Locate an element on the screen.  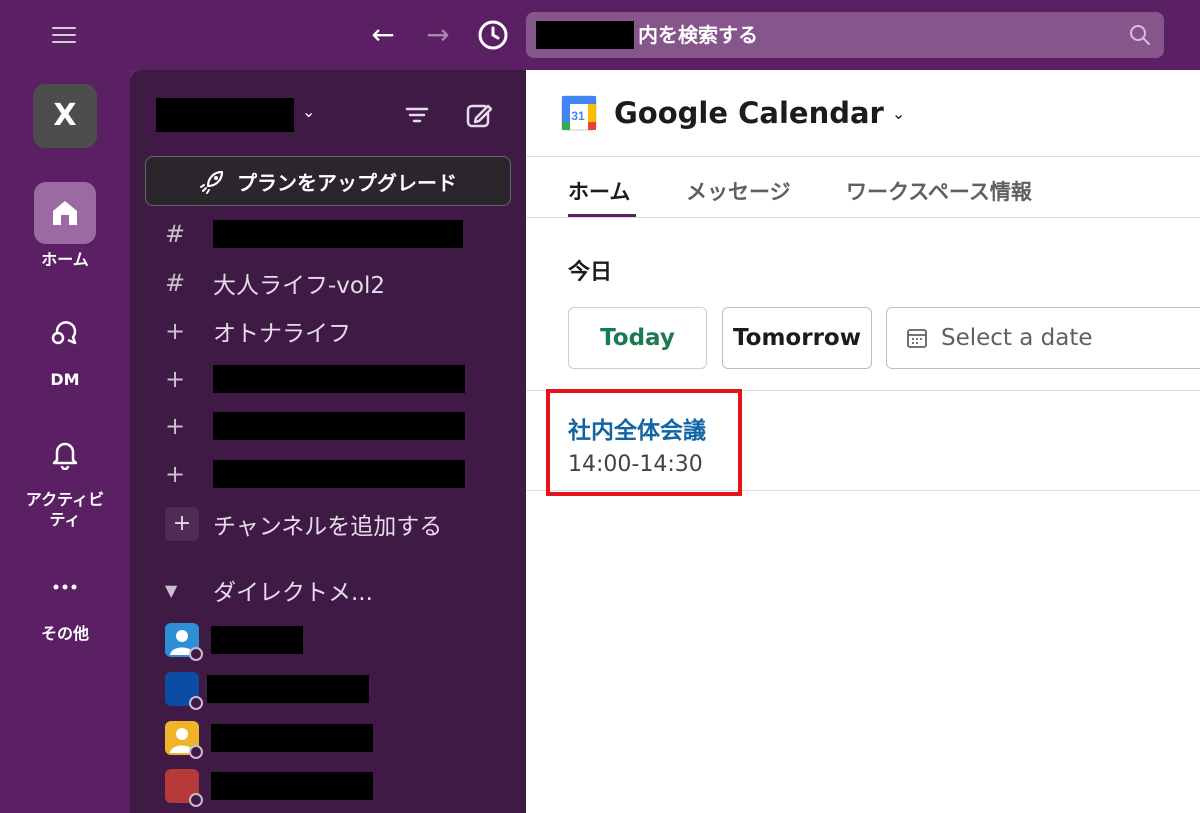
menu-icon is located at coordinates (64, 35).